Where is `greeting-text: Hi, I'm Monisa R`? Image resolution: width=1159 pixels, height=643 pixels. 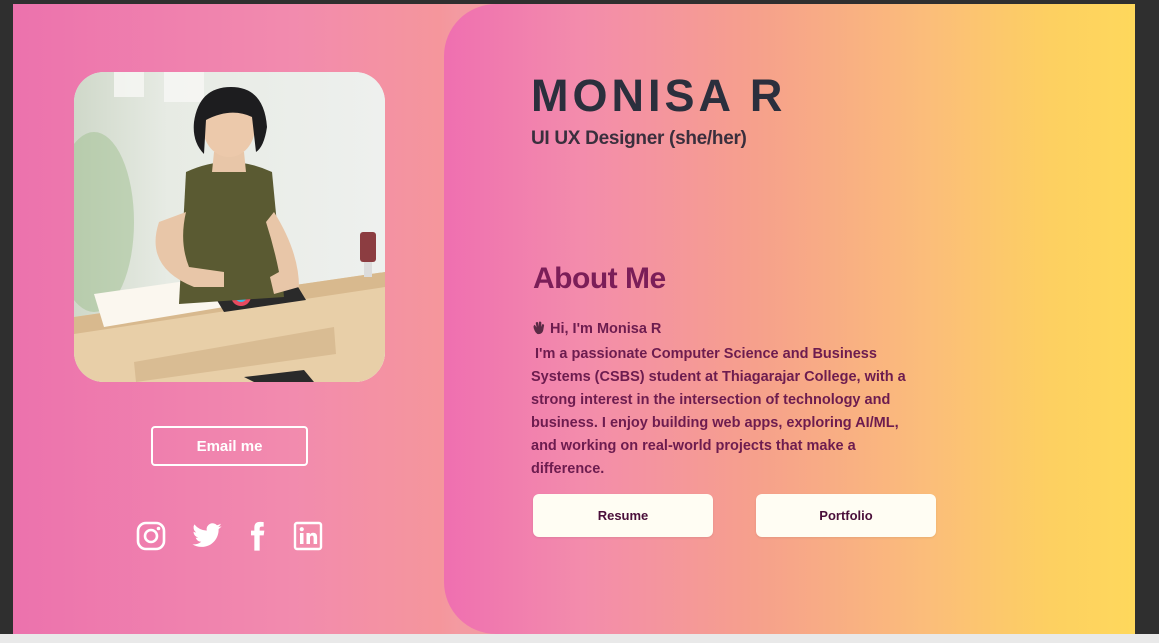 greeting-text: Hi, I'm Monisa R is located at coordinates (606, 329).